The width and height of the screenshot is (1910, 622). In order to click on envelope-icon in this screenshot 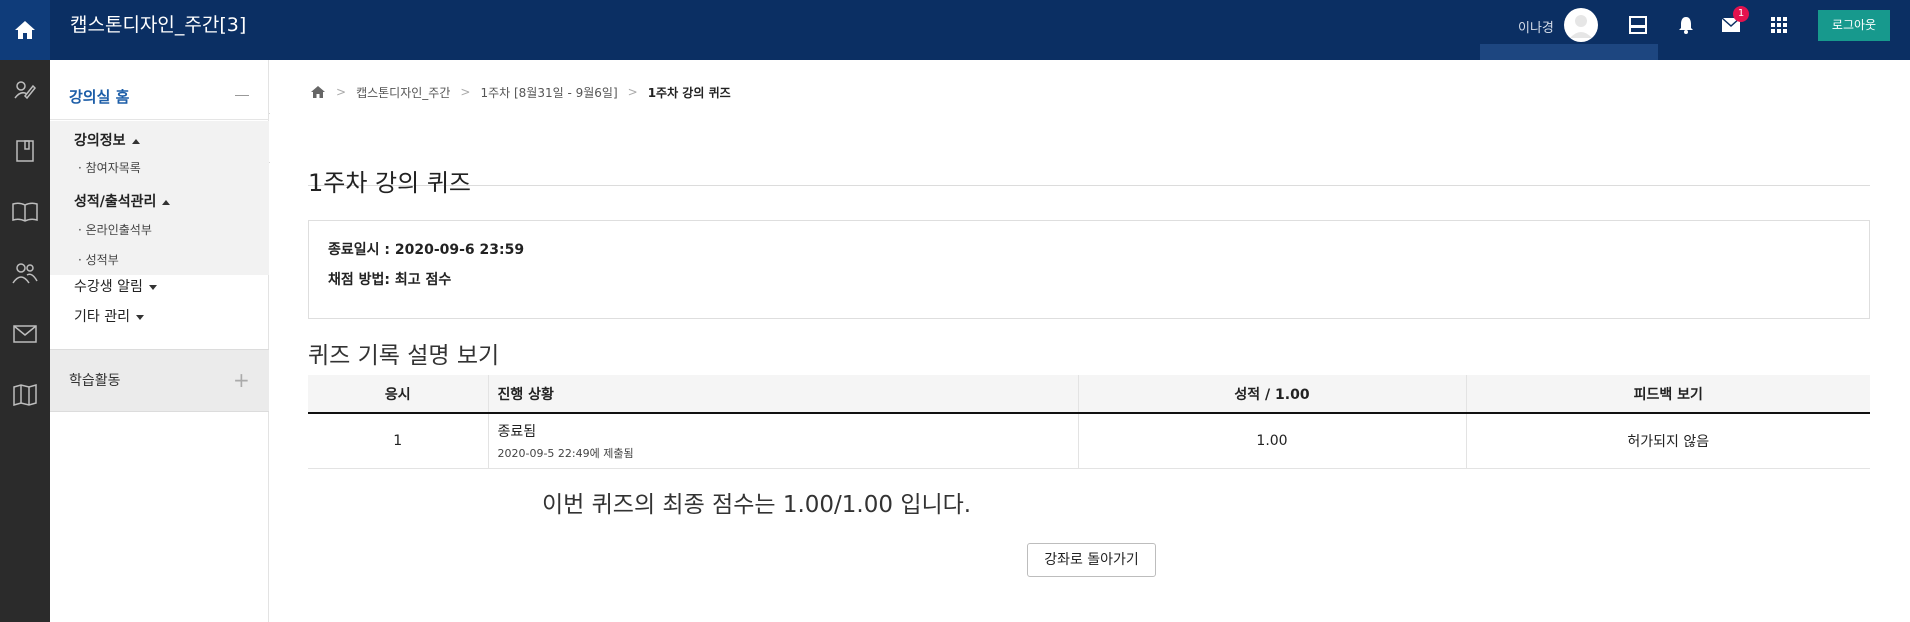, I will do `click(25, 334)`.